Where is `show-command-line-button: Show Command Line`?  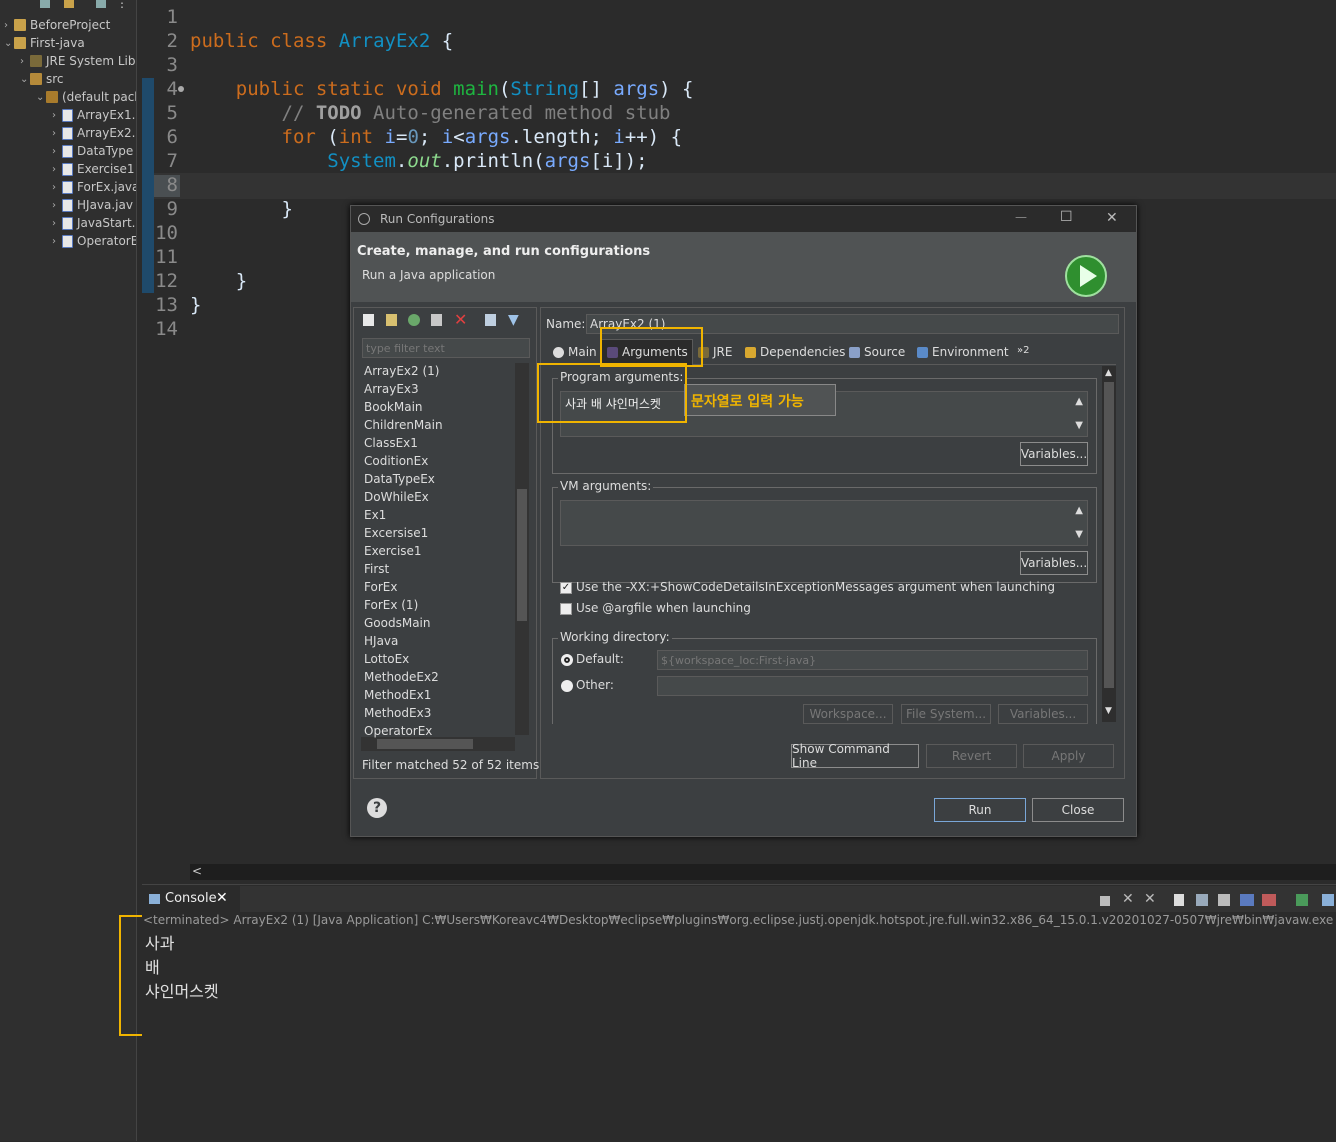
show-command-line-button: Show Command Line is located at coordinates (855, 756).